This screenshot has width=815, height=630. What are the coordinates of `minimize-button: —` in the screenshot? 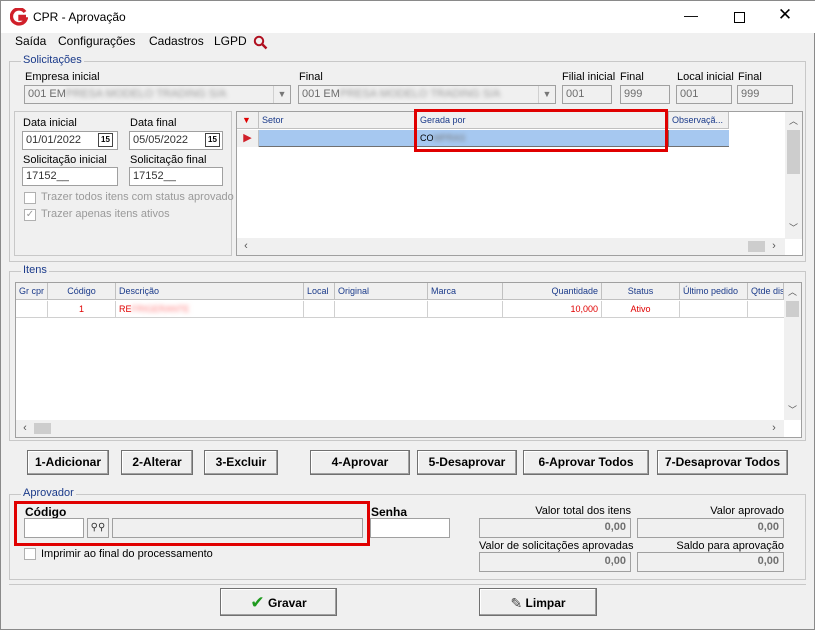 It's located at (691, 18).